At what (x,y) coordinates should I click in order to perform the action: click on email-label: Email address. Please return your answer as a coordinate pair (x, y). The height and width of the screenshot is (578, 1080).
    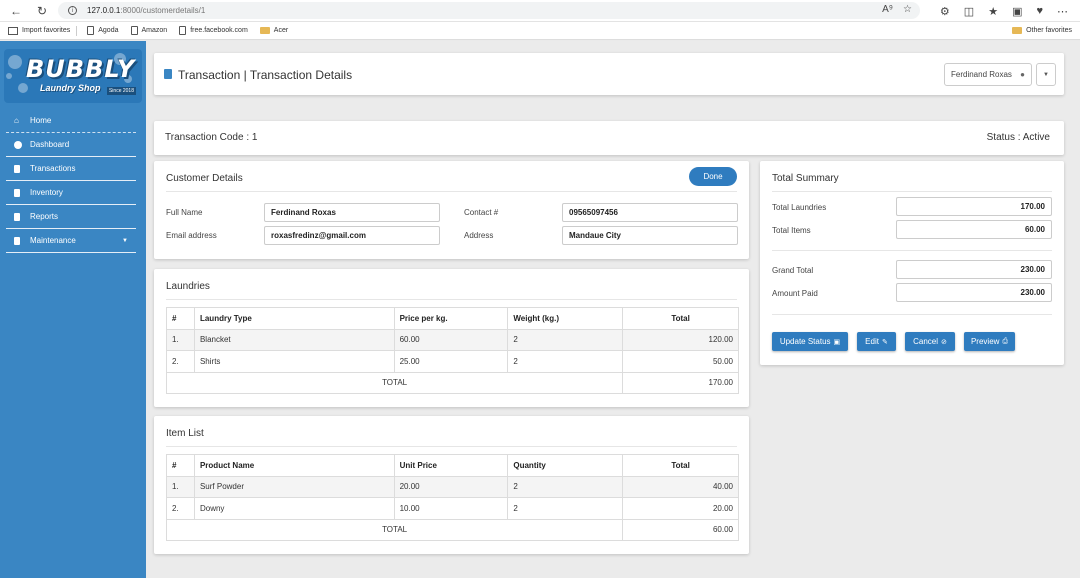
    Looking at the image, I should click on (191, 235).